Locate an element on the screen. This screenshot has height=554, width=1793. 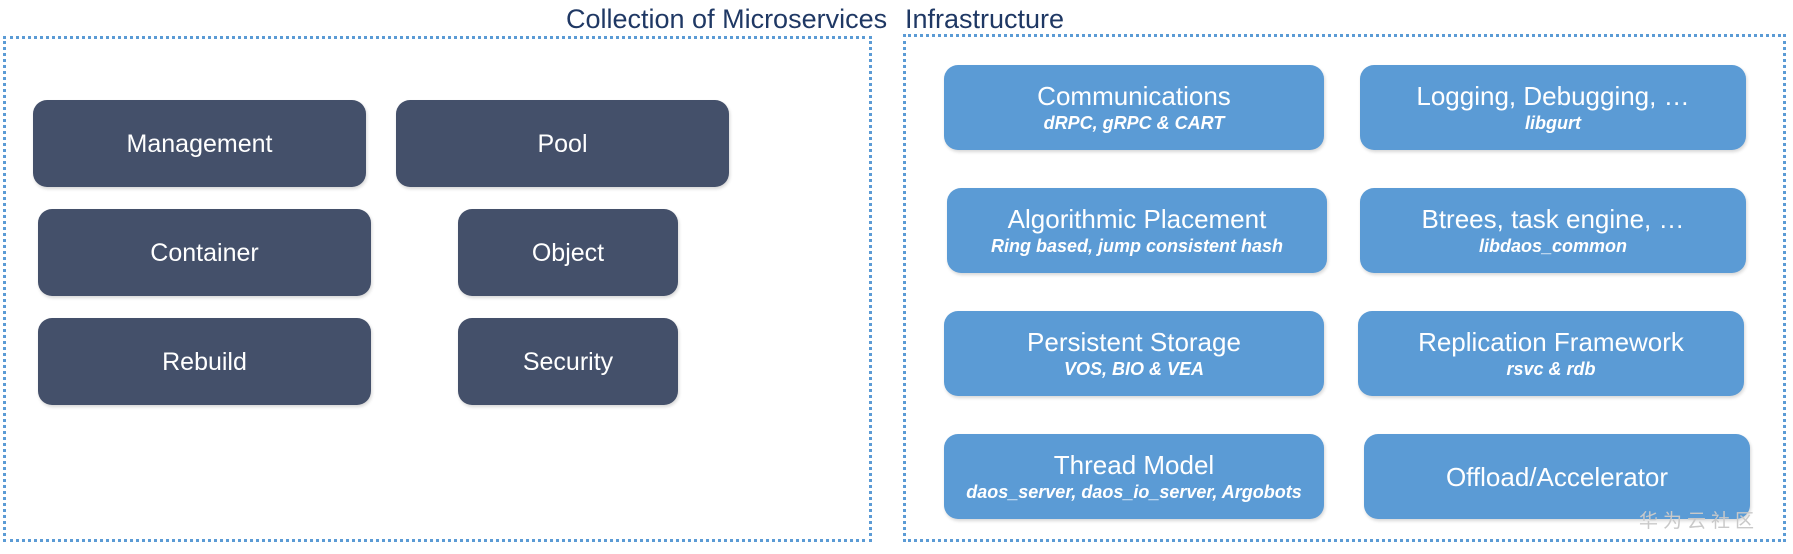
box-logging-debugging: Logging, Debugging, … libgurt is located at coordinates (1553, 107).